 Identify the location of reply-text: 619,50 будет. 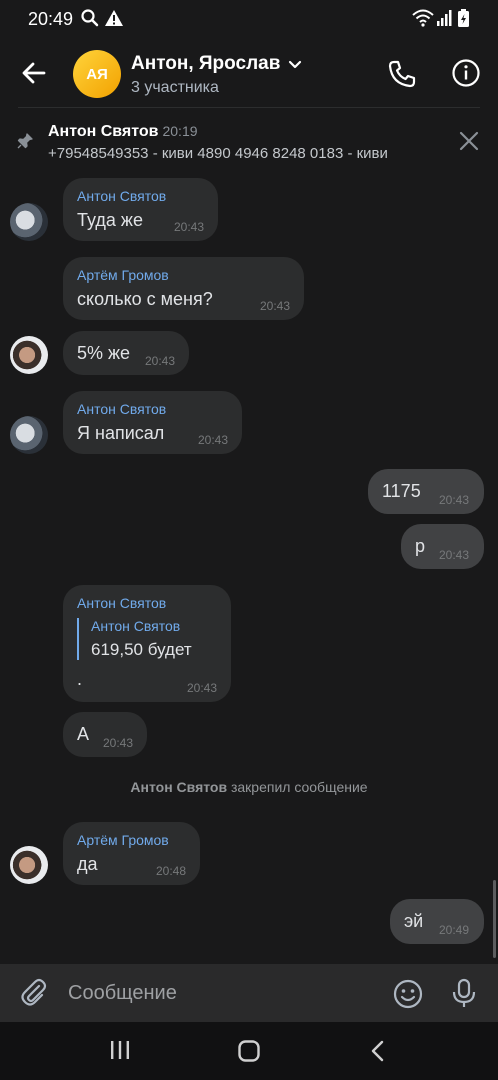
(141, 649).